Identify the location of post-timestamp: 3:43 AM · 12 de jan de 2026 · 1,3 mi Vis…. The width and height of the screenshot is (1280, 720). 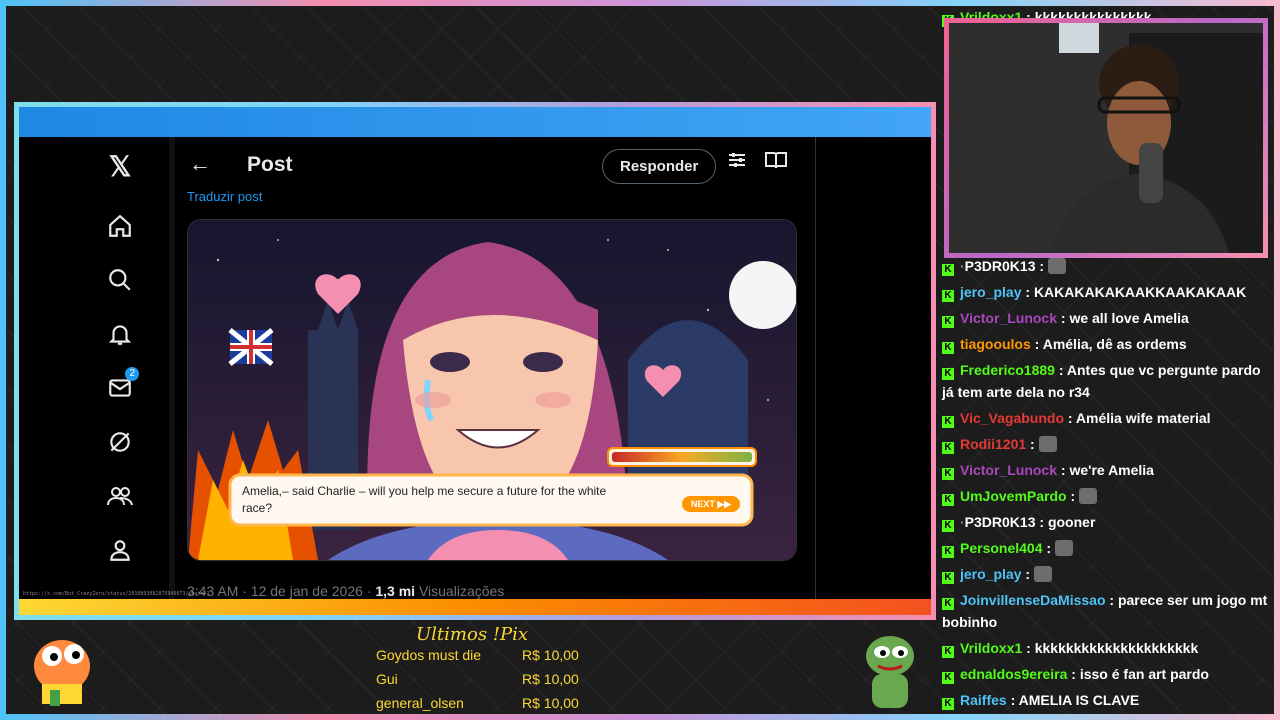
(345, 591).